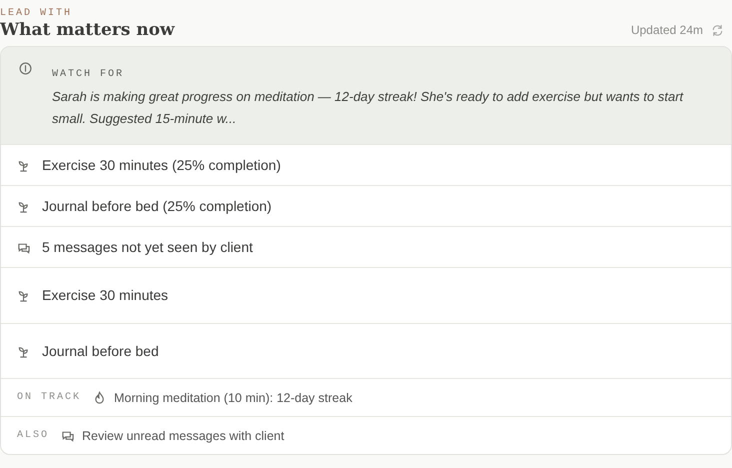 The height and width of the screenshot is (468, 732). I want to click on refresh-icon, so click(717, 30).